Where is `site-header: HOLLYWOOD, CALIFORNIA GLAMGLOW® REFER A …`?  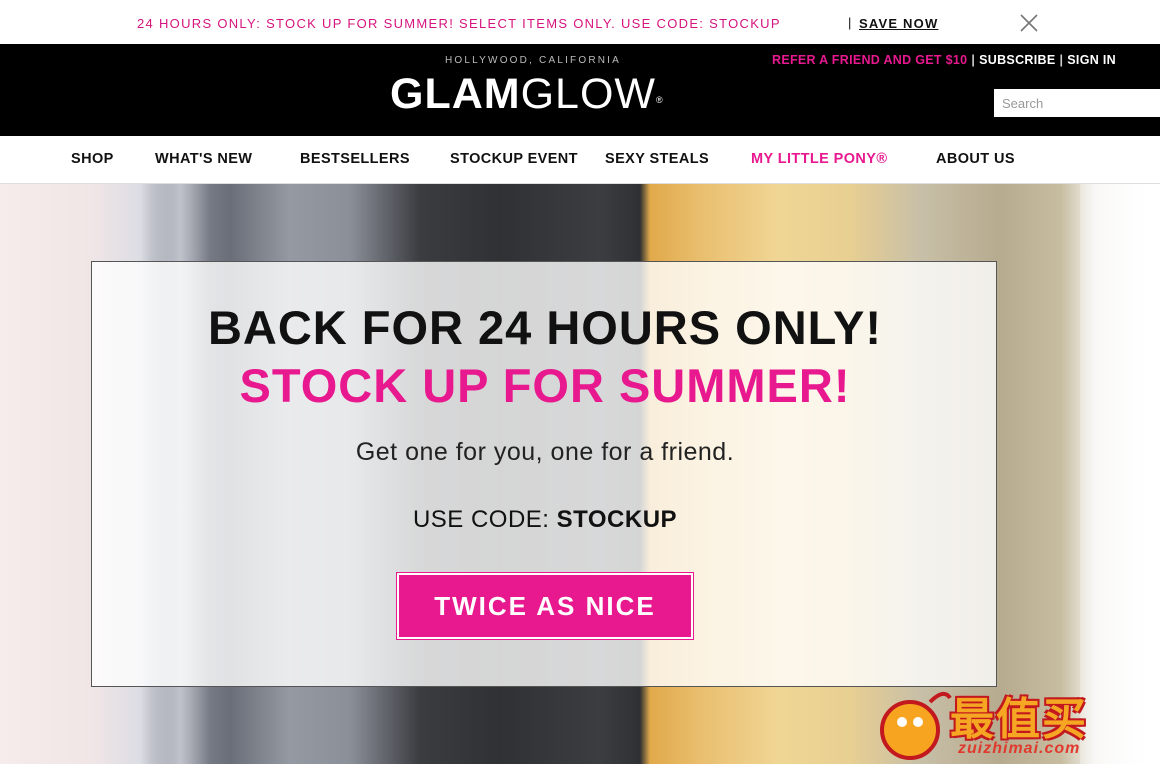 site-header: HOLLYWOOD, CALIFORNIA GLAMGLOW® REFER A … is located at coordinates (580, 90).